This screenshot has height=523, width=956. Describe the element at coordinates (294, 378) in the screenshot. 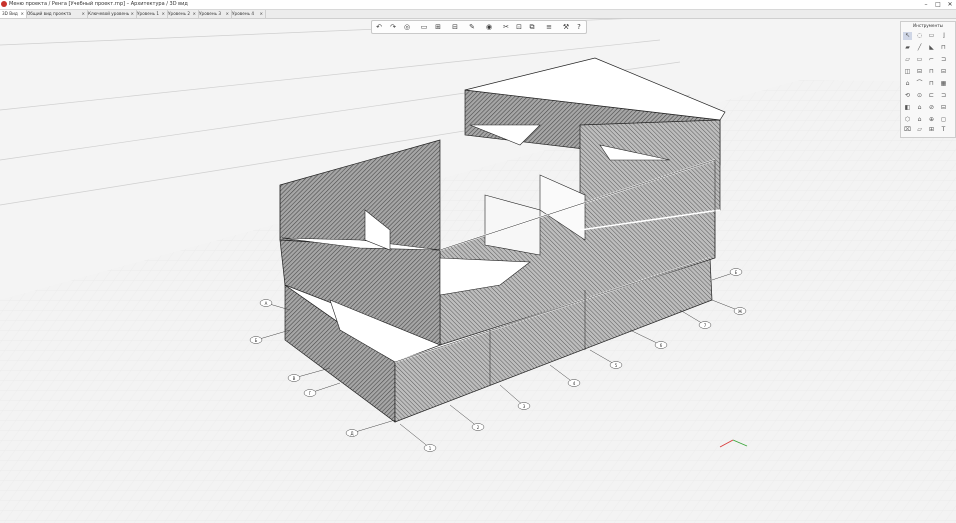

I see `axis-label: В` at that location.